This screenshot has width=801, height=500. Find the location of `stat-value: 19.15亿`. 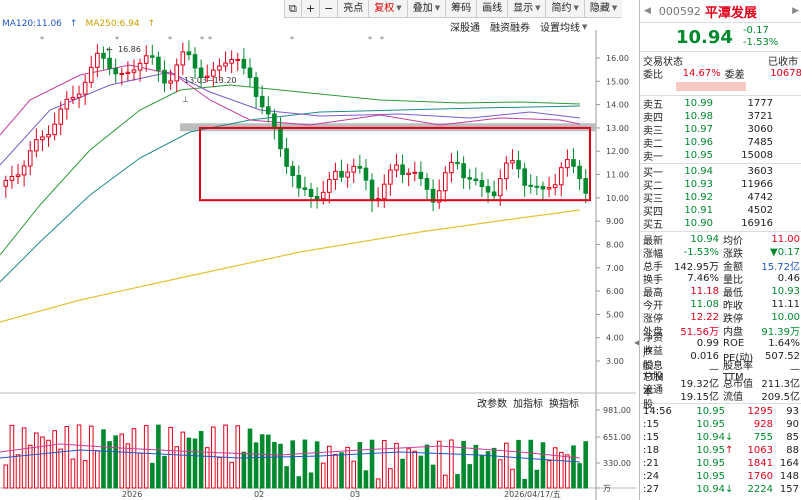

stat-value: 19.15亿 is located at coordinates (699, 397).